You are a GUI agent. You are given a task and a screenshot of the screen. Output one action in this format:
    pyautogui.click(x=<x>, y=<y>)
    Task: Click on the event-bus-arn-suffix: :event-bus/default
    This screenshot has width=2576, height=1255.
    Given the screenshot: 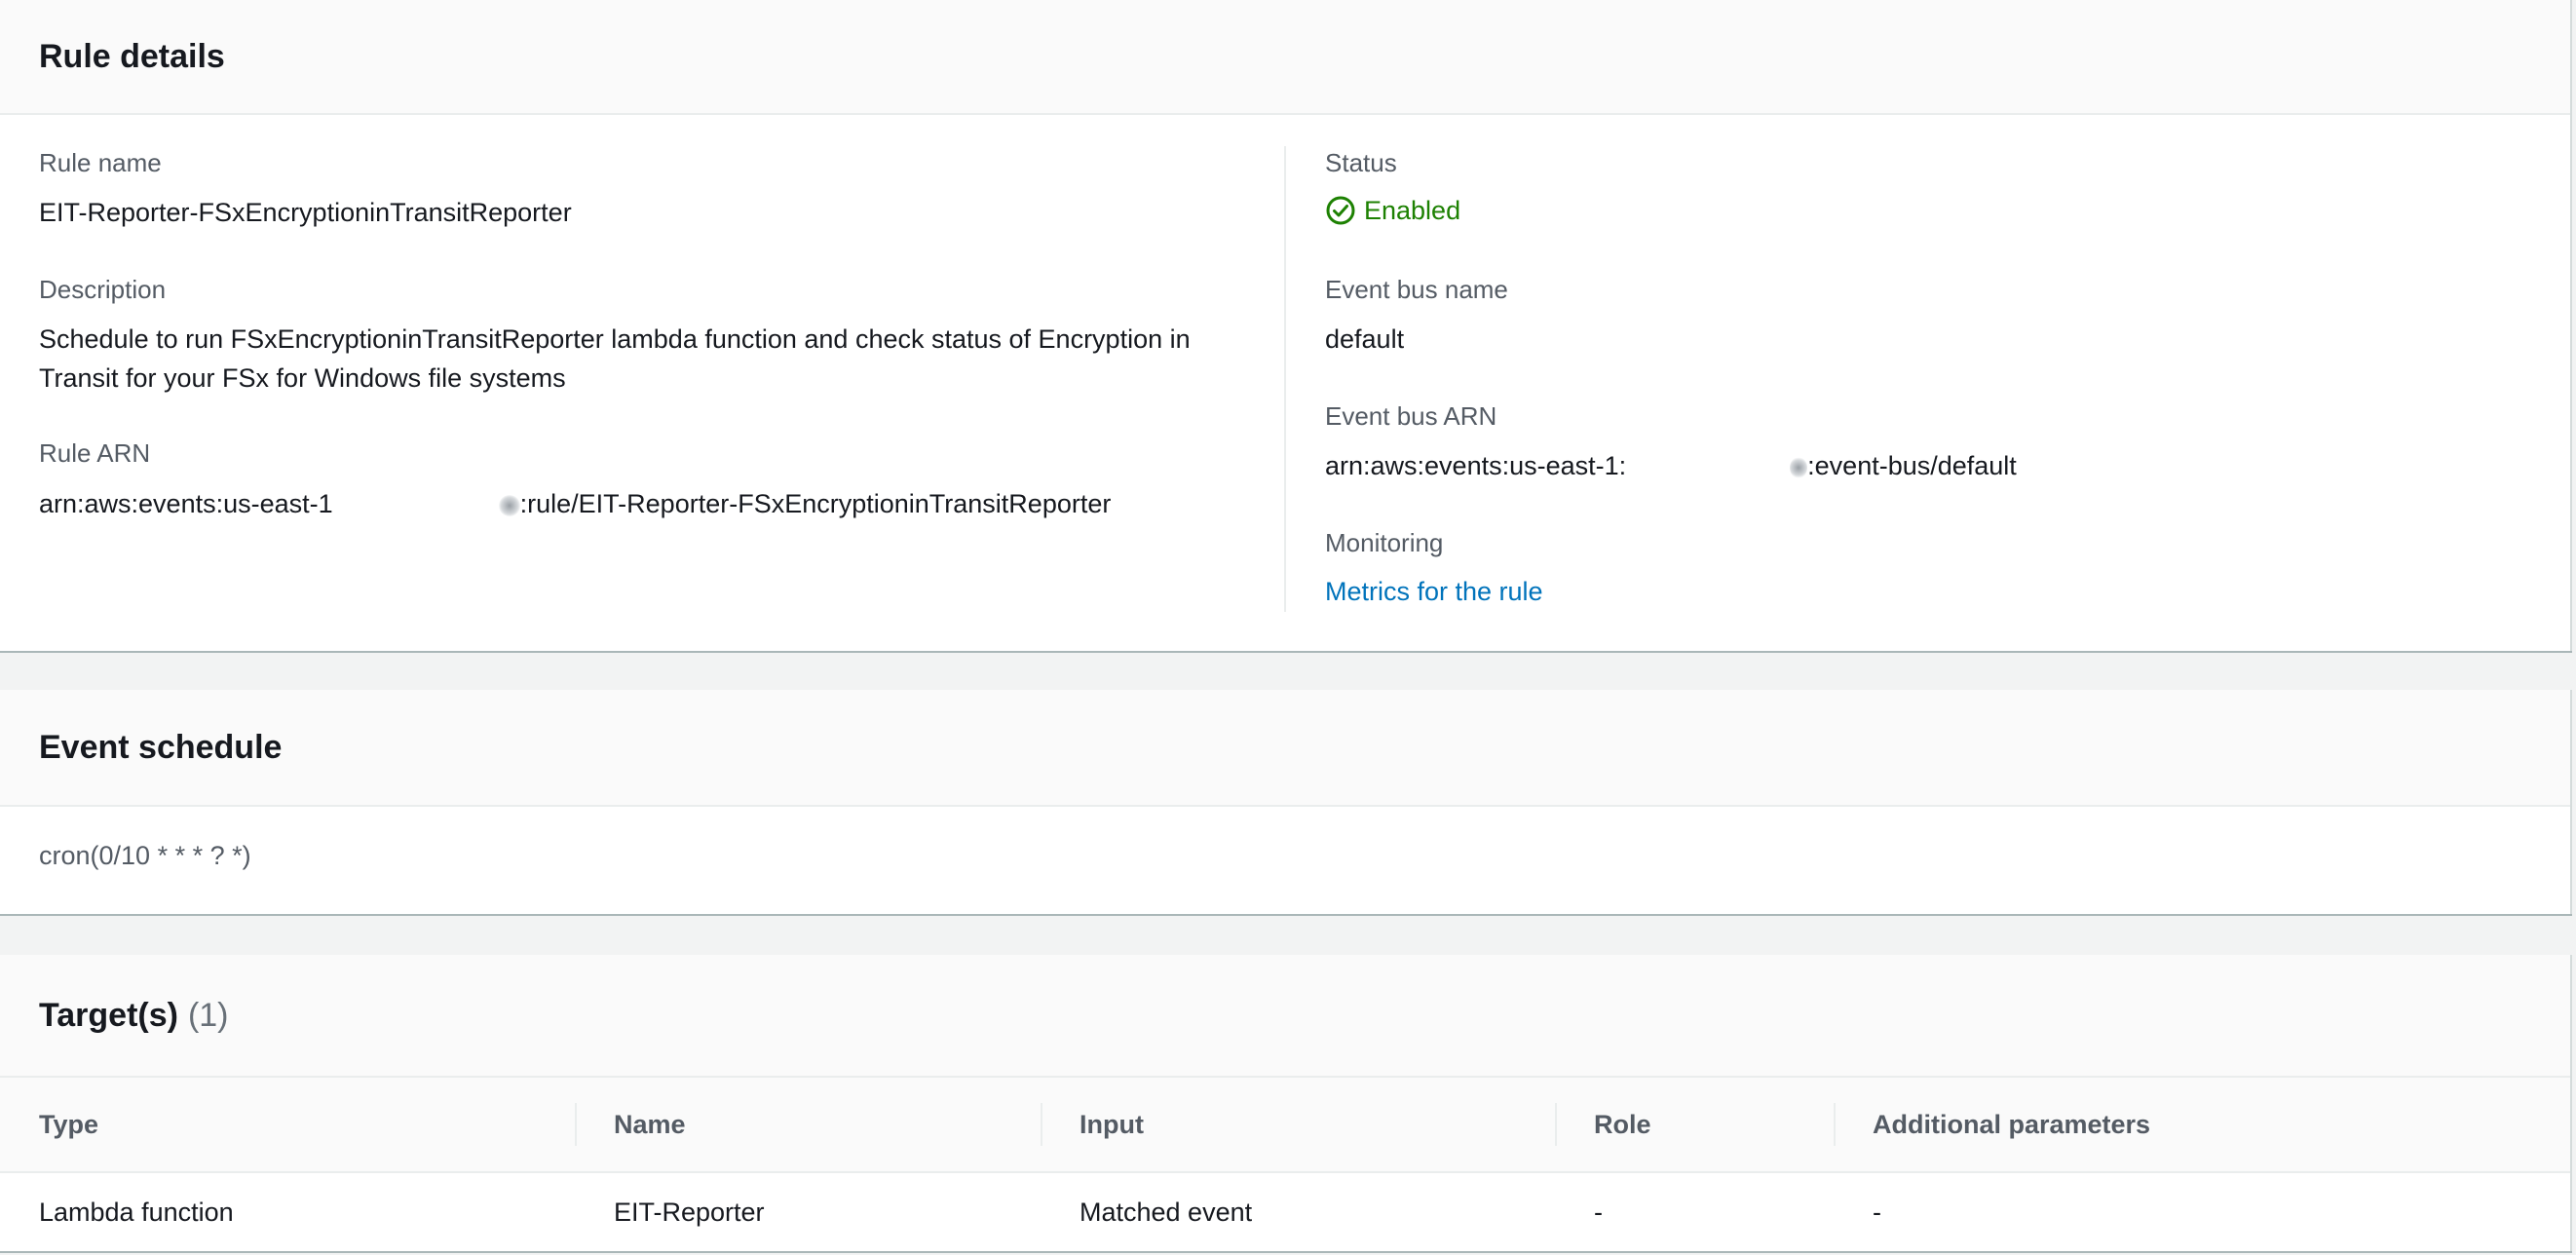 What is the action you would take?
    pyautogui.click(x=1912, y=465)
    